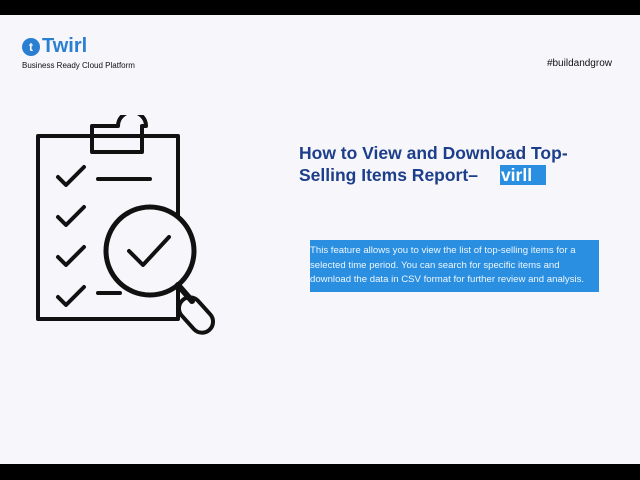  Describe the element at coordinates (65, 46) in the screenshot. I see `logo-text: Twirl` at that location.